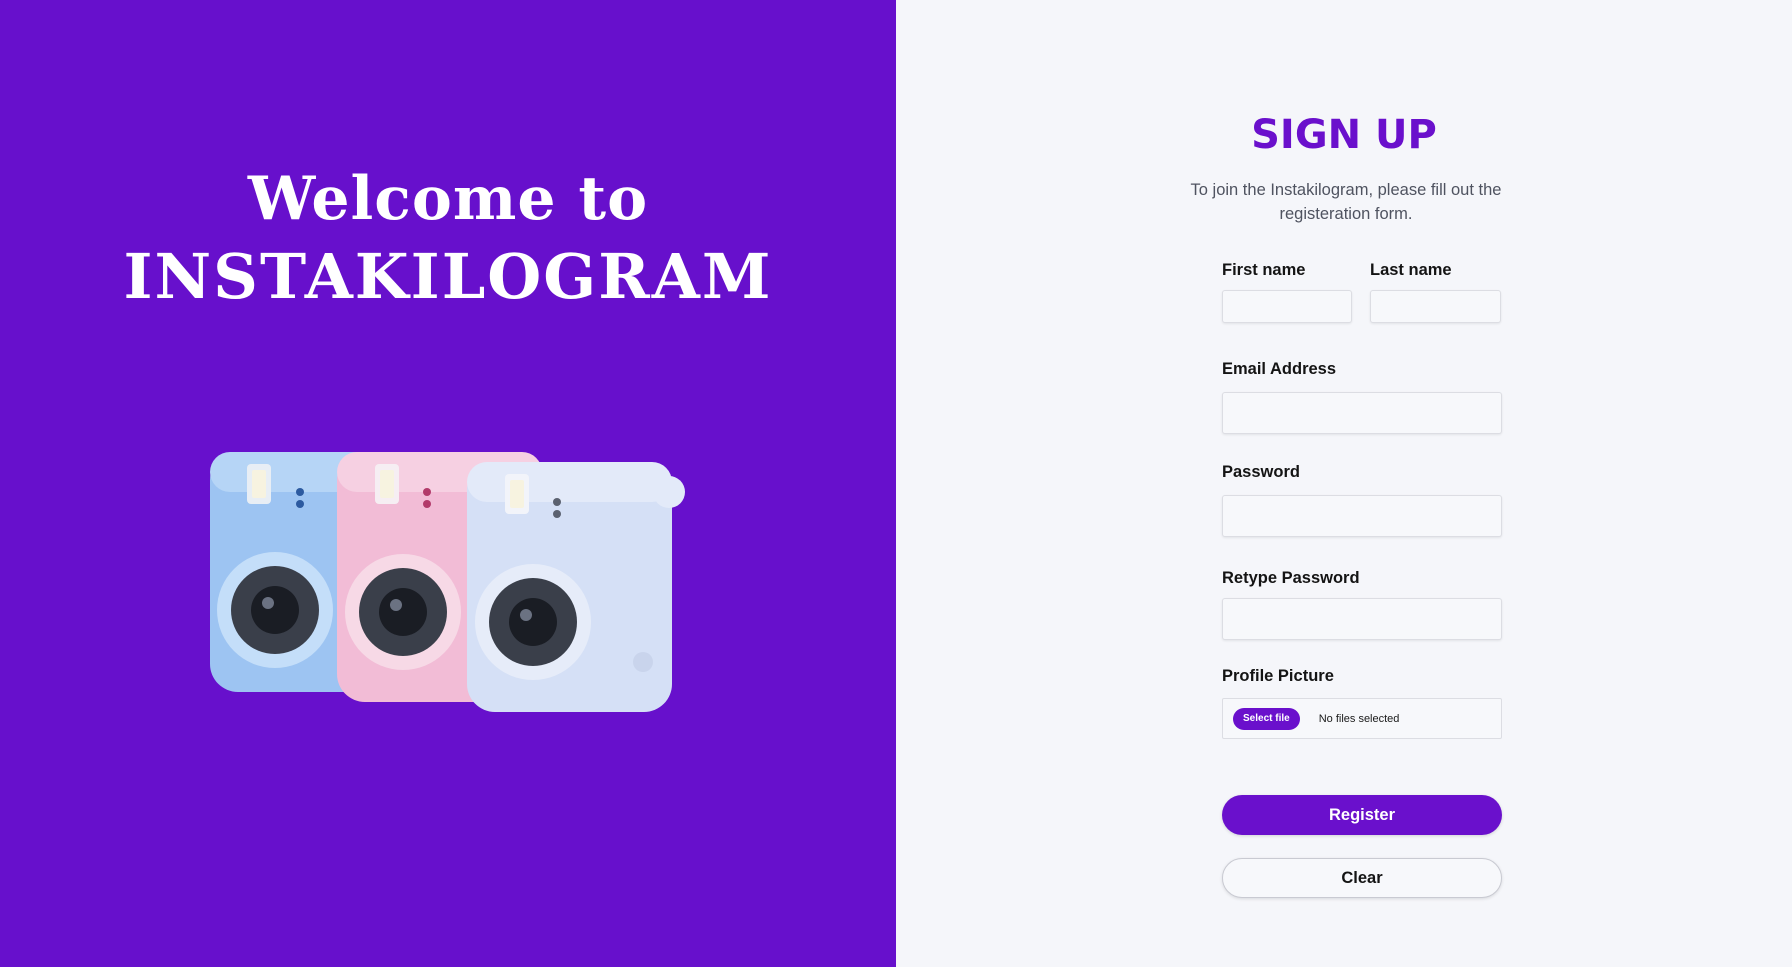 This screenshot has width=1792, height=967. Describe the element at coordinates (1261, 472) in the screenshot. I see `password-label: Password` at that location.